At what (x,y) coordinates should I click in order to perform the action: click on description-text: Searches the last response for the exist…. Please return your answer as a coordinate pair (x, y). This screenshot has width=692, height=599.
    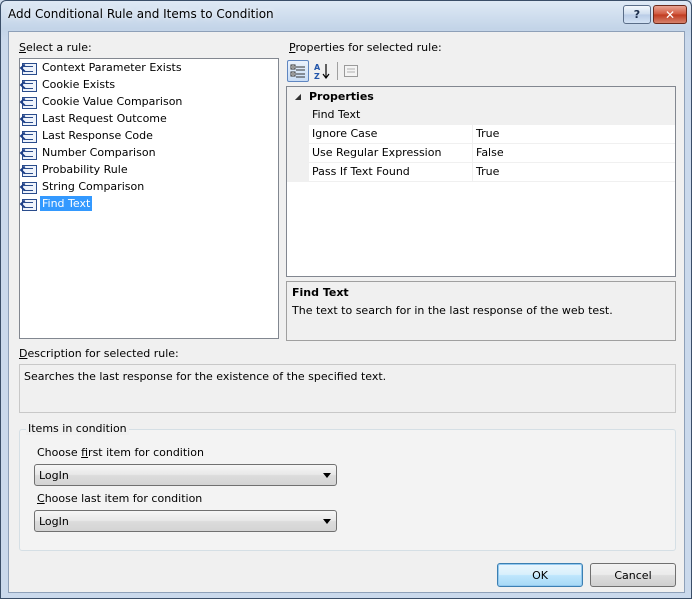
    Looking at the image, I should click on (205, 376).